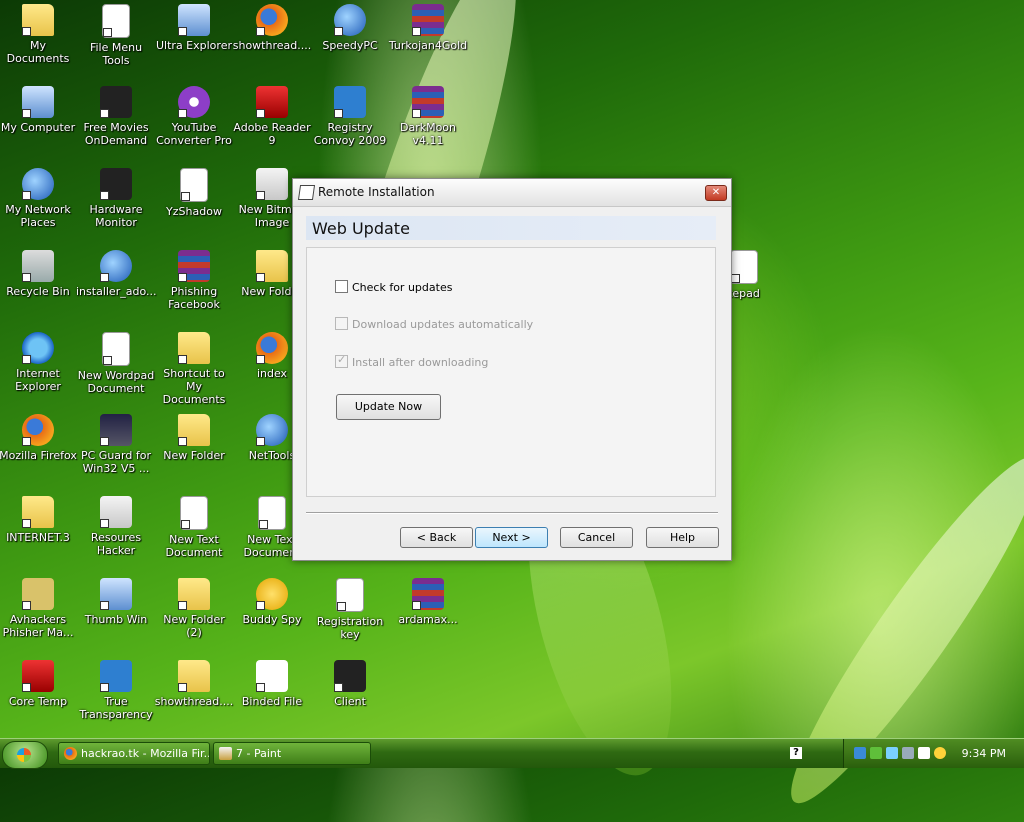 Image resolution: width=1024 pixels, height=822 pixels. What do you see at coordinates (512, 513) in the screenshot?
I see `divider` at bounding box center [512, 513].